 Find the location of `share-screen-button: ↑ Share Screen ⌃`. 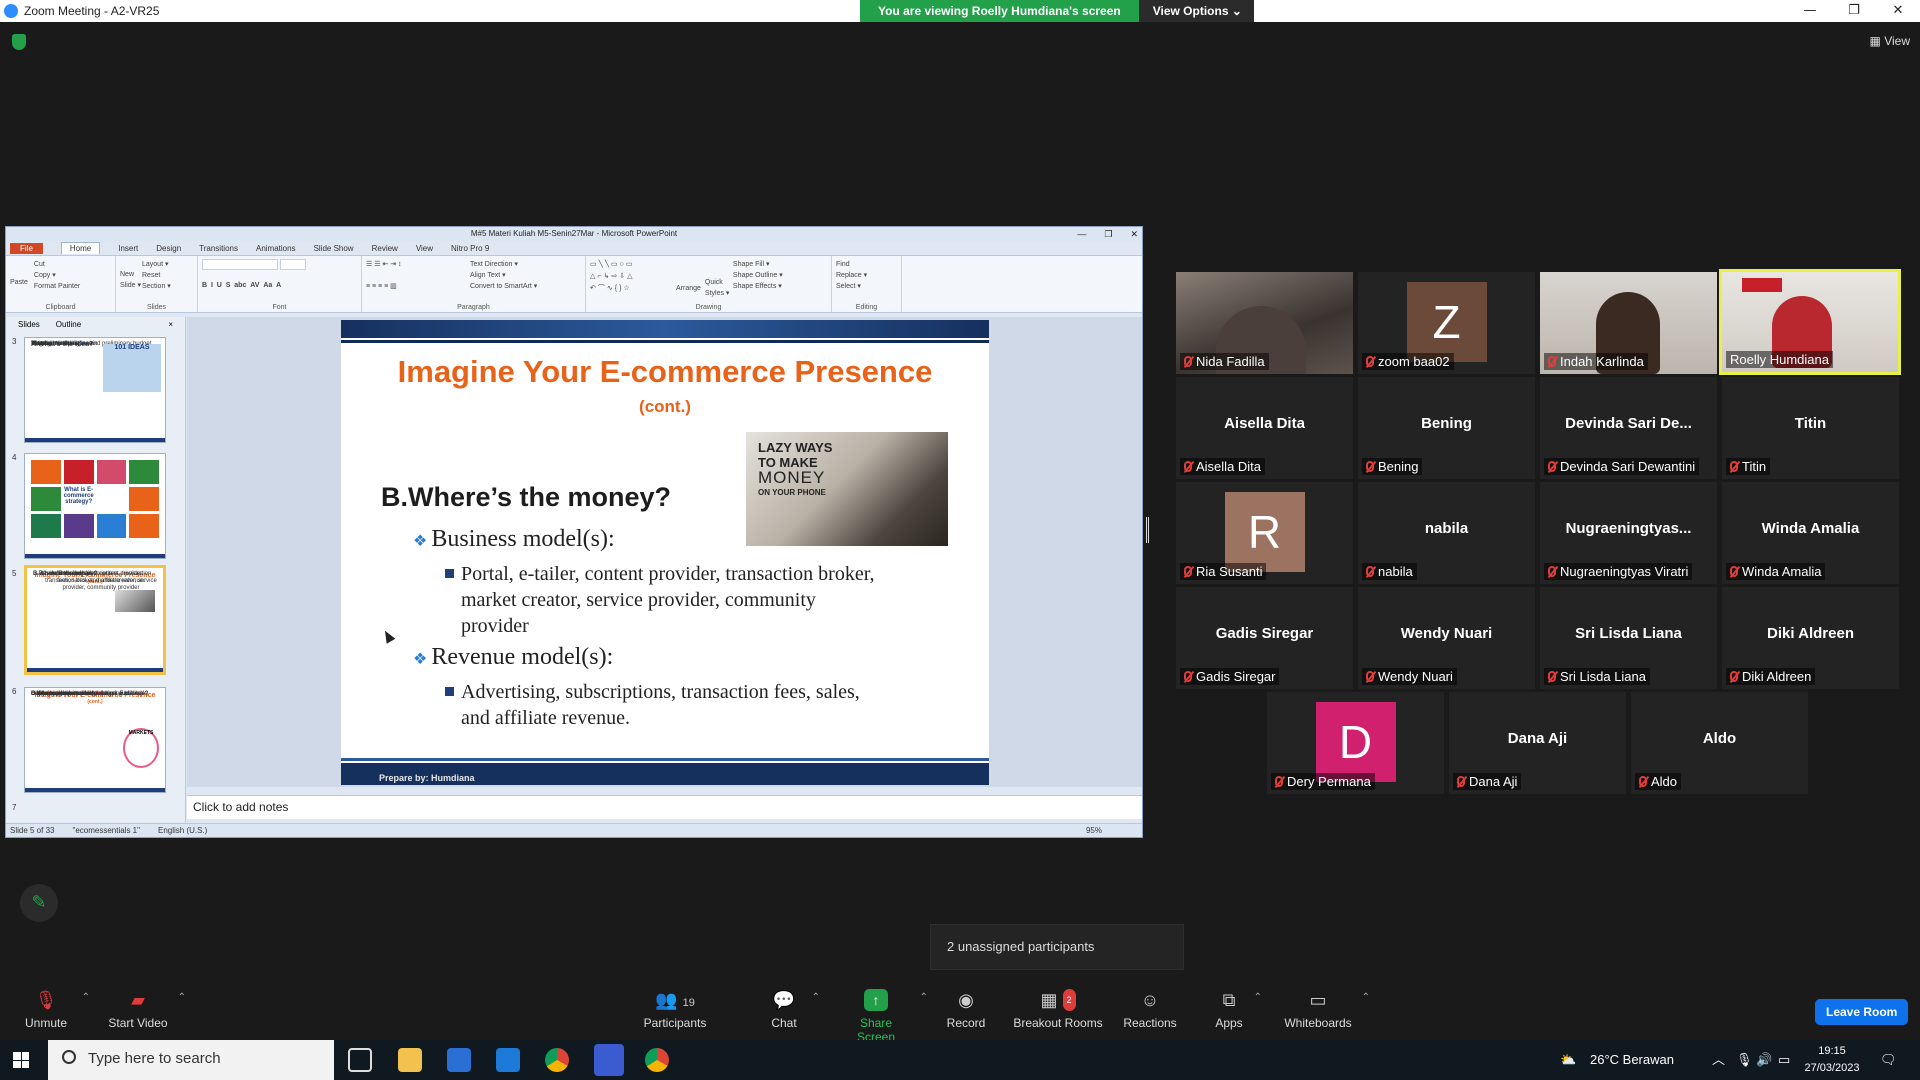

share-screen-button: ↑ Share Screen ⌃ is located at coordinates (884, 1012).